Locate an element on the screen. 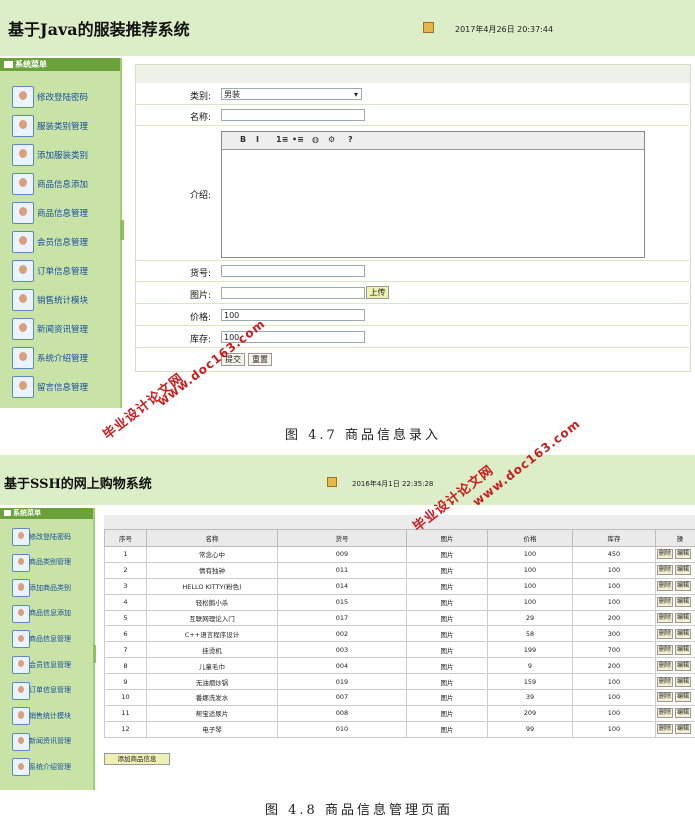 Image resolution: width=695 pixels, height=824 pixels. sidebar-item-label: 会员信息管理 is located at coordinates (50, 664).